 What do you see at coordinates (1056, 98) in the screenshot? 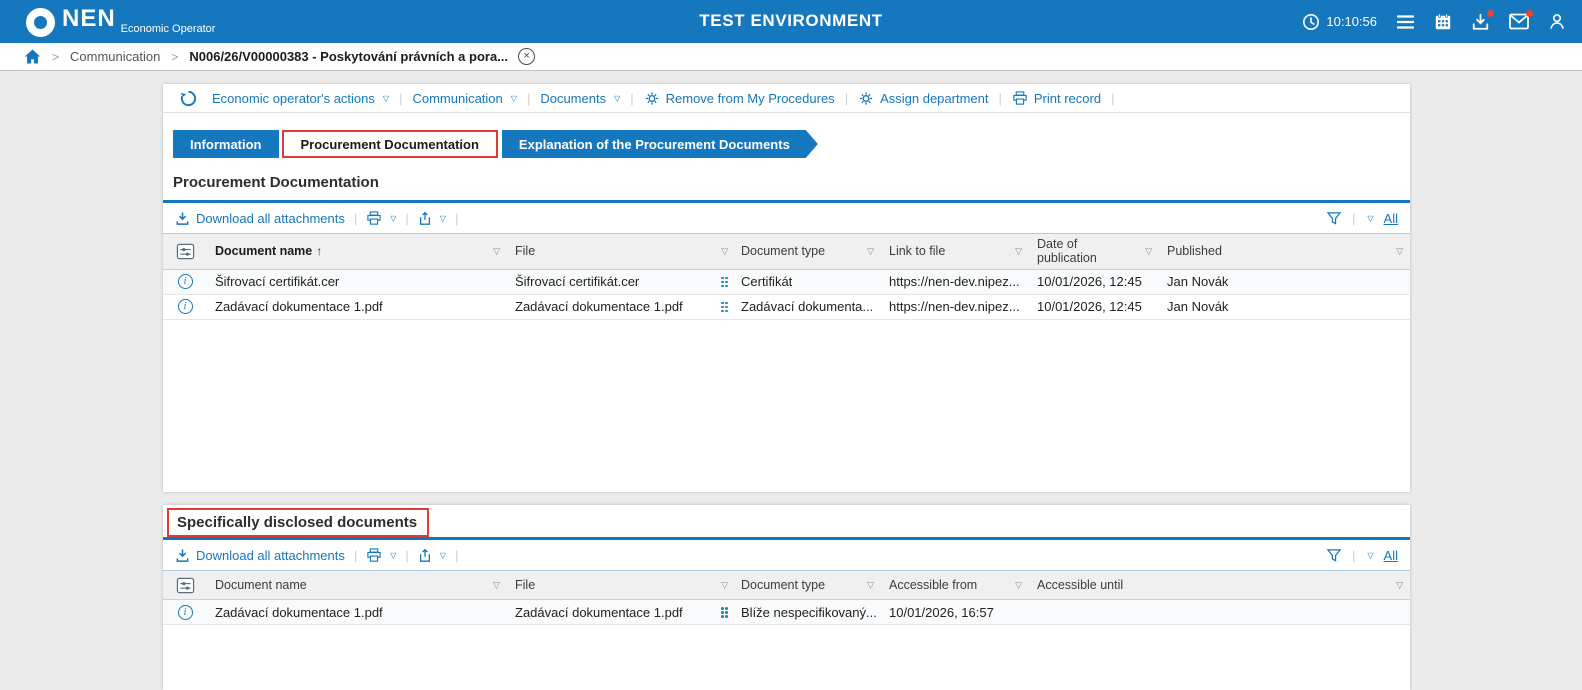
I see `print-record-button: Print record` at bounding box center [1056, 98].